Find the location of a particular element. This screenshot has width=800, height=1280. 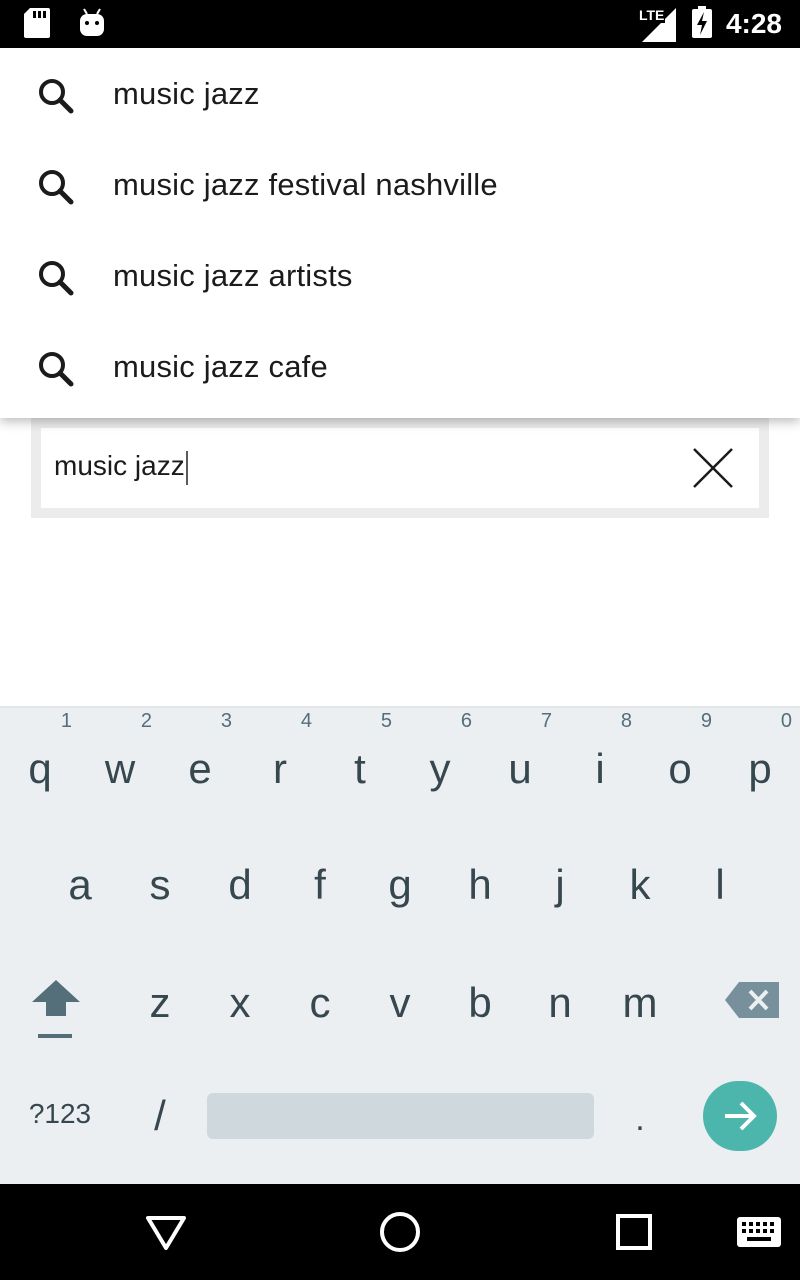

key-label: n is located at coordinates (560, 1002).